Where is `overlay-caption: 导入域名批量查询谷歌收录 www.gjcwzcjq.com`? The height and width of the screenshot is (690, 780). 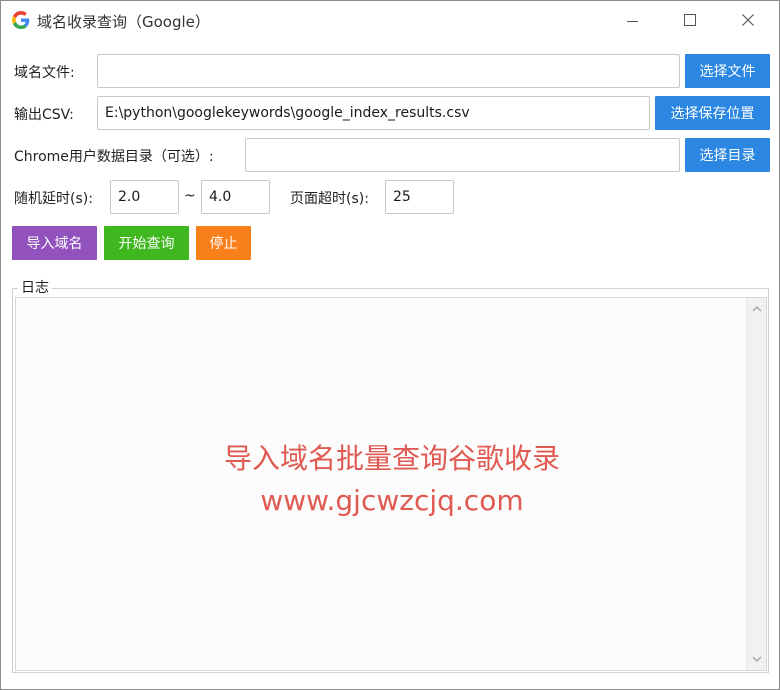 overlay-caption: 导入域名批量查询谷歌收录 www.gjcwzcjq.com is located at coordinates (392, 480).